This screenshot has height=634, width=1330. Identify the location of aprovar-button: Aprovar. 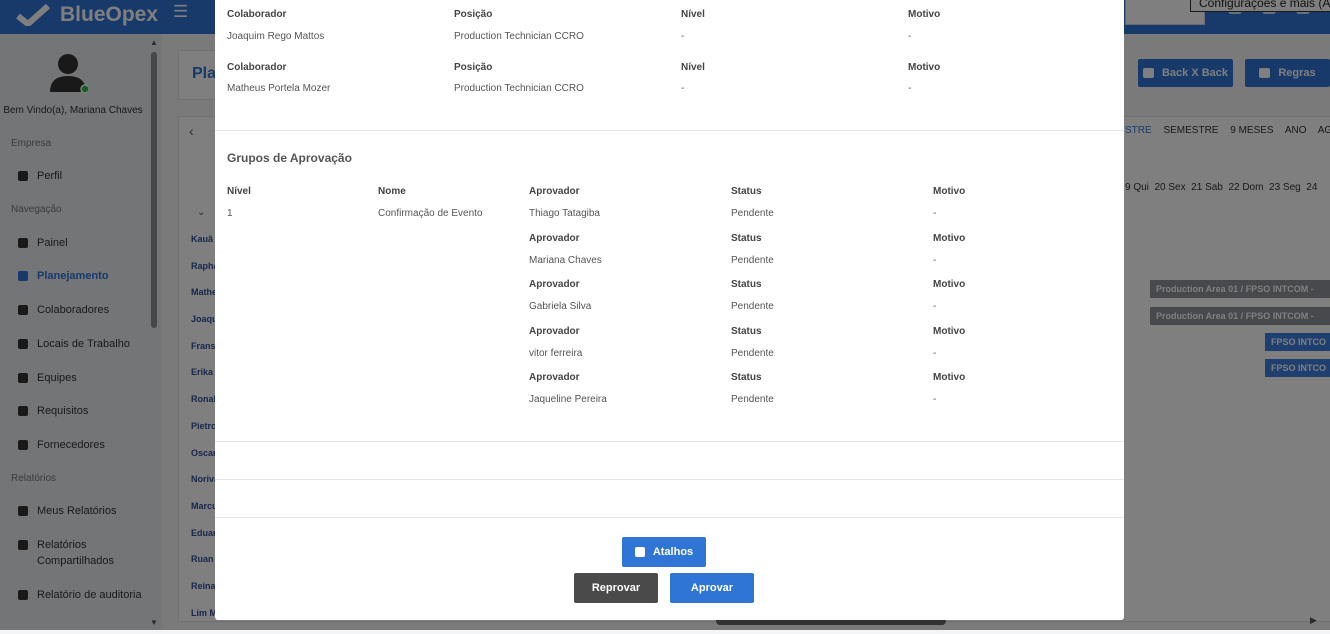
(712, 588).